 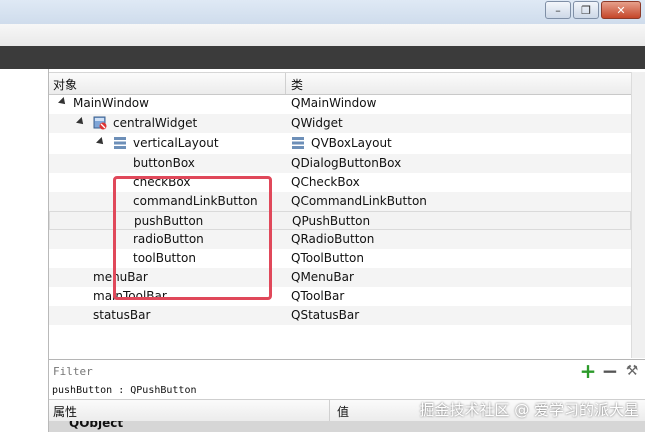 I want to click on object-class: QWidget, so click(x=317, y=123).